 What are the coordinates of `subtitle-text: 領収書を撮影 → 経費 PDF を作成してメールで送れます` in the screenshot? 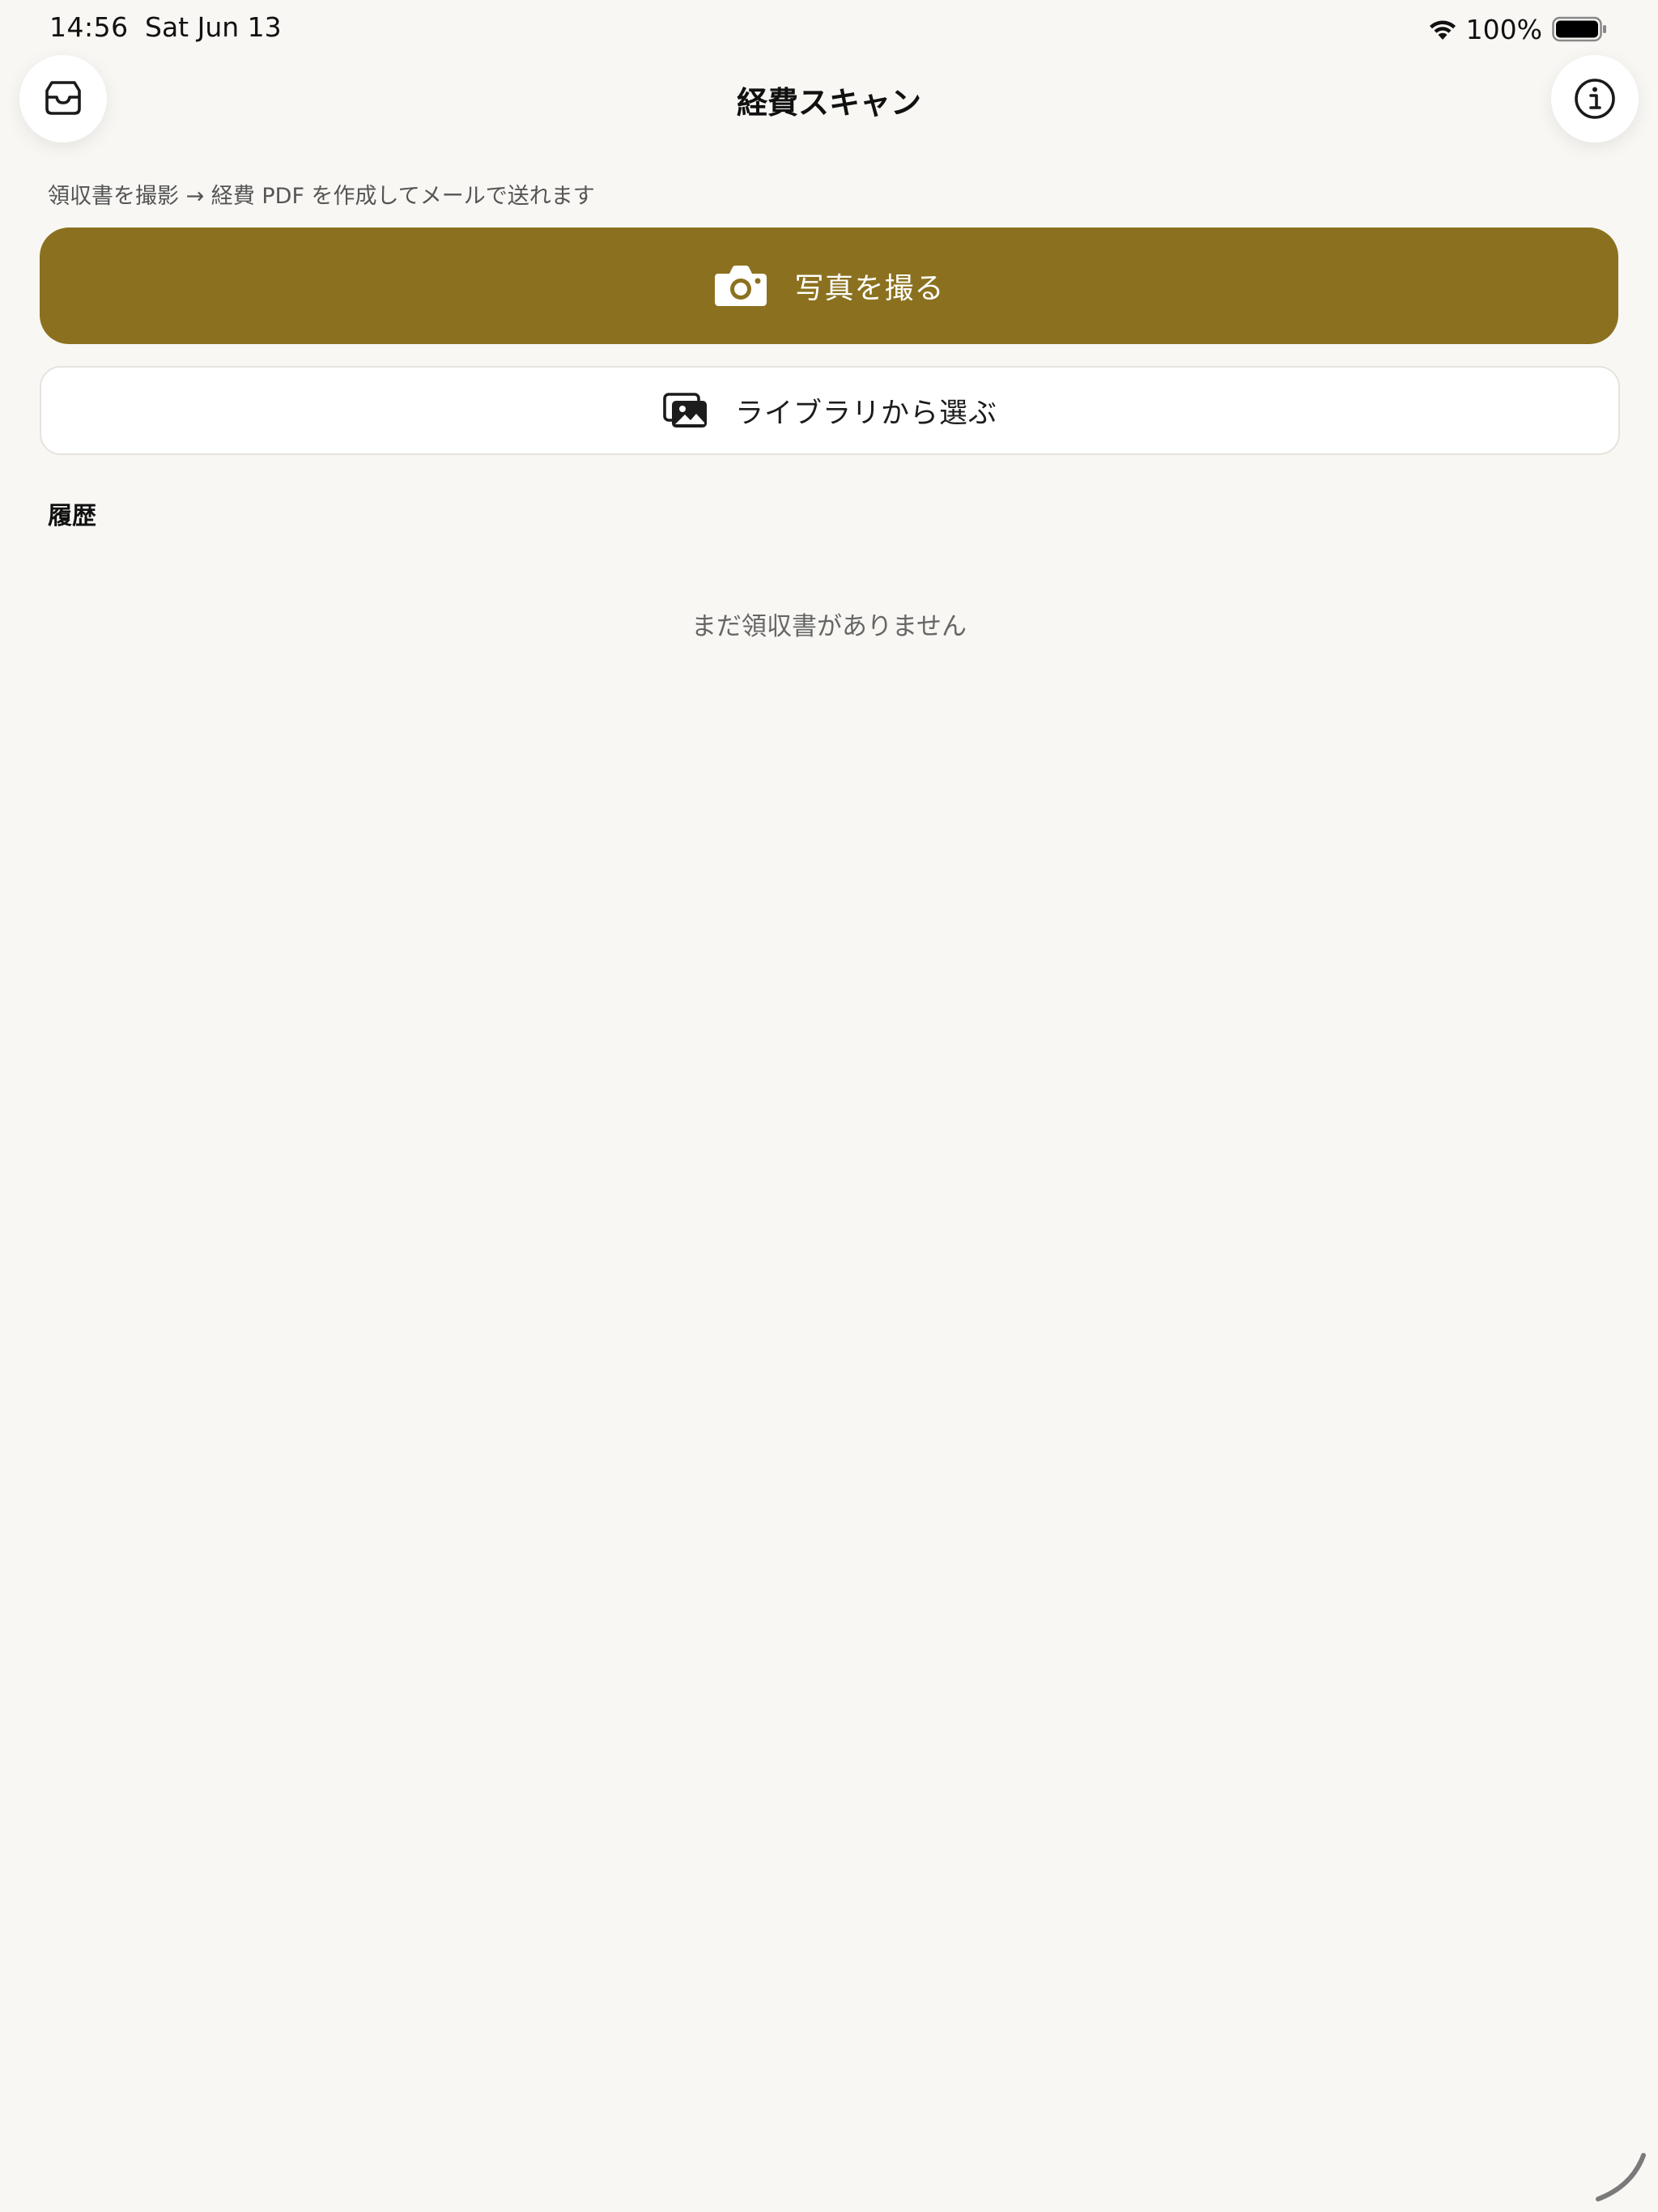 It's located at (321, 197).